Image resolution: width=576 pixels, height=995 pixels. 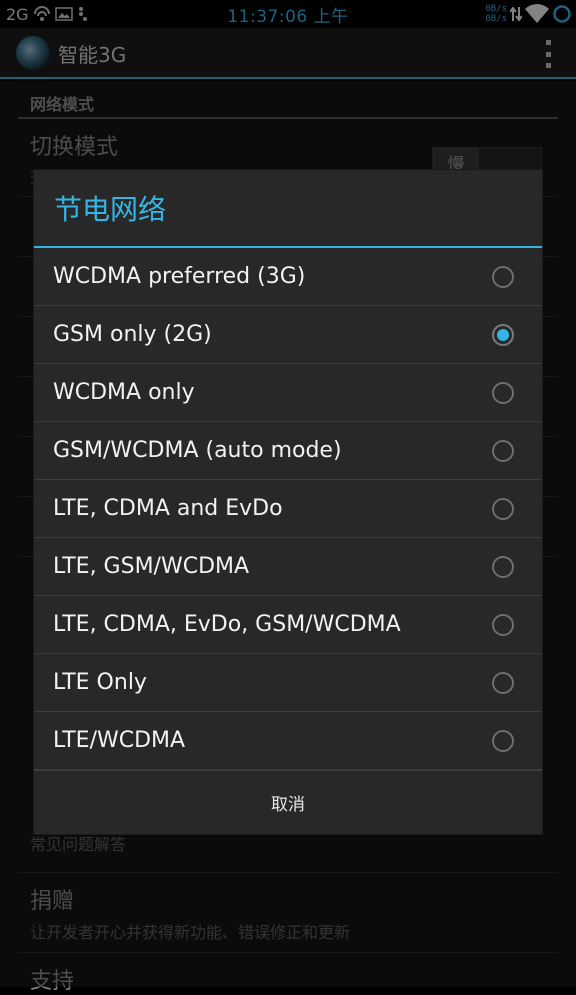 I want to click on option-lte-wcdma: LTE/WCDMA, so click(x=288, y=741).